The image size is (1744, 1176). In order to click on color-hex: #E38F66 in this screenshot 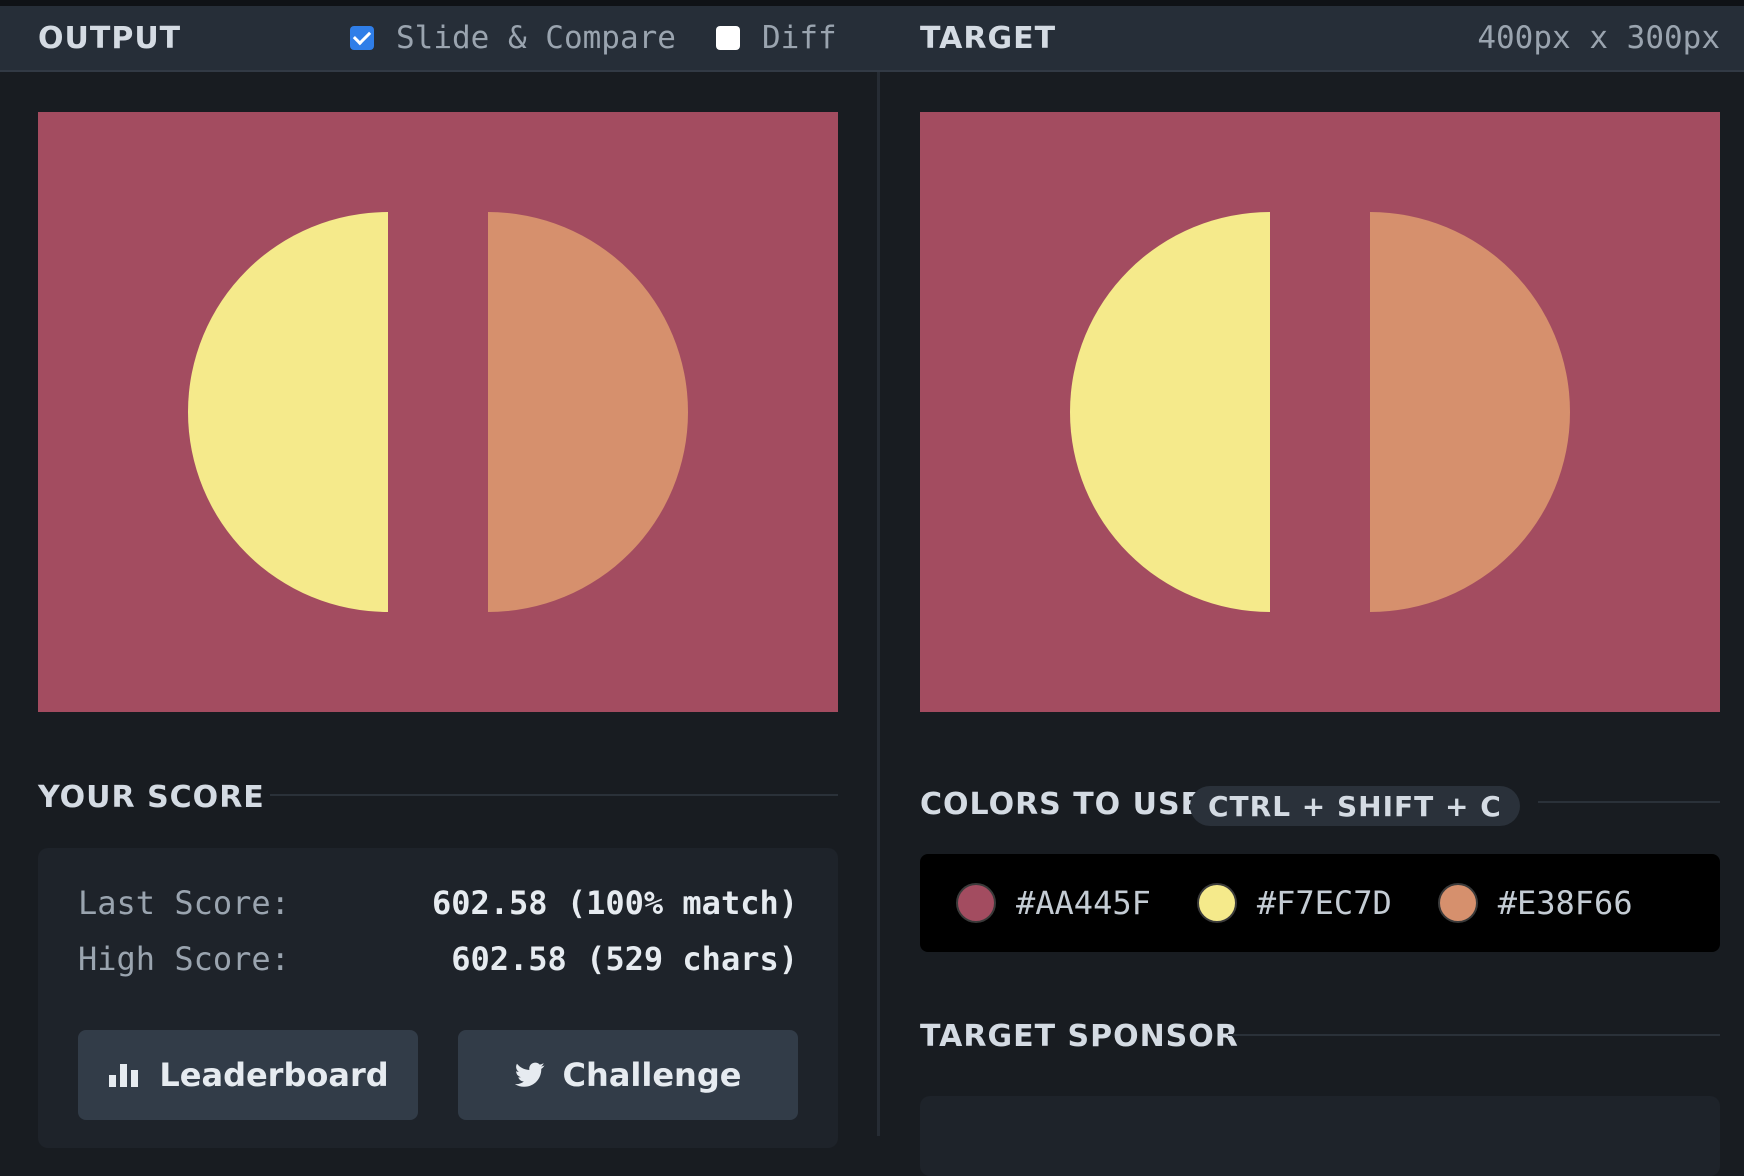, I will do `click(1565, 903)`.